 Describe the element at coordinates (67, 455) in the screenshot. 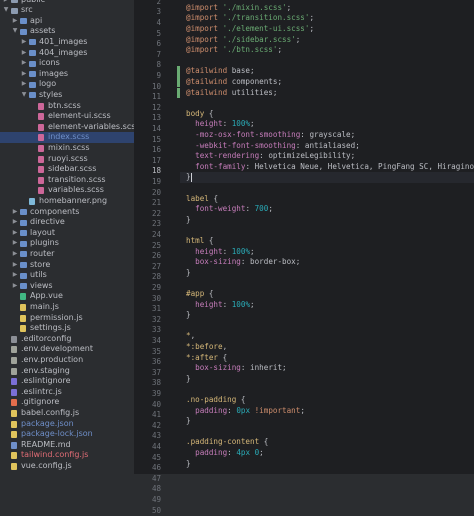

I see `tree-file: tailwind.config.js` at that location.